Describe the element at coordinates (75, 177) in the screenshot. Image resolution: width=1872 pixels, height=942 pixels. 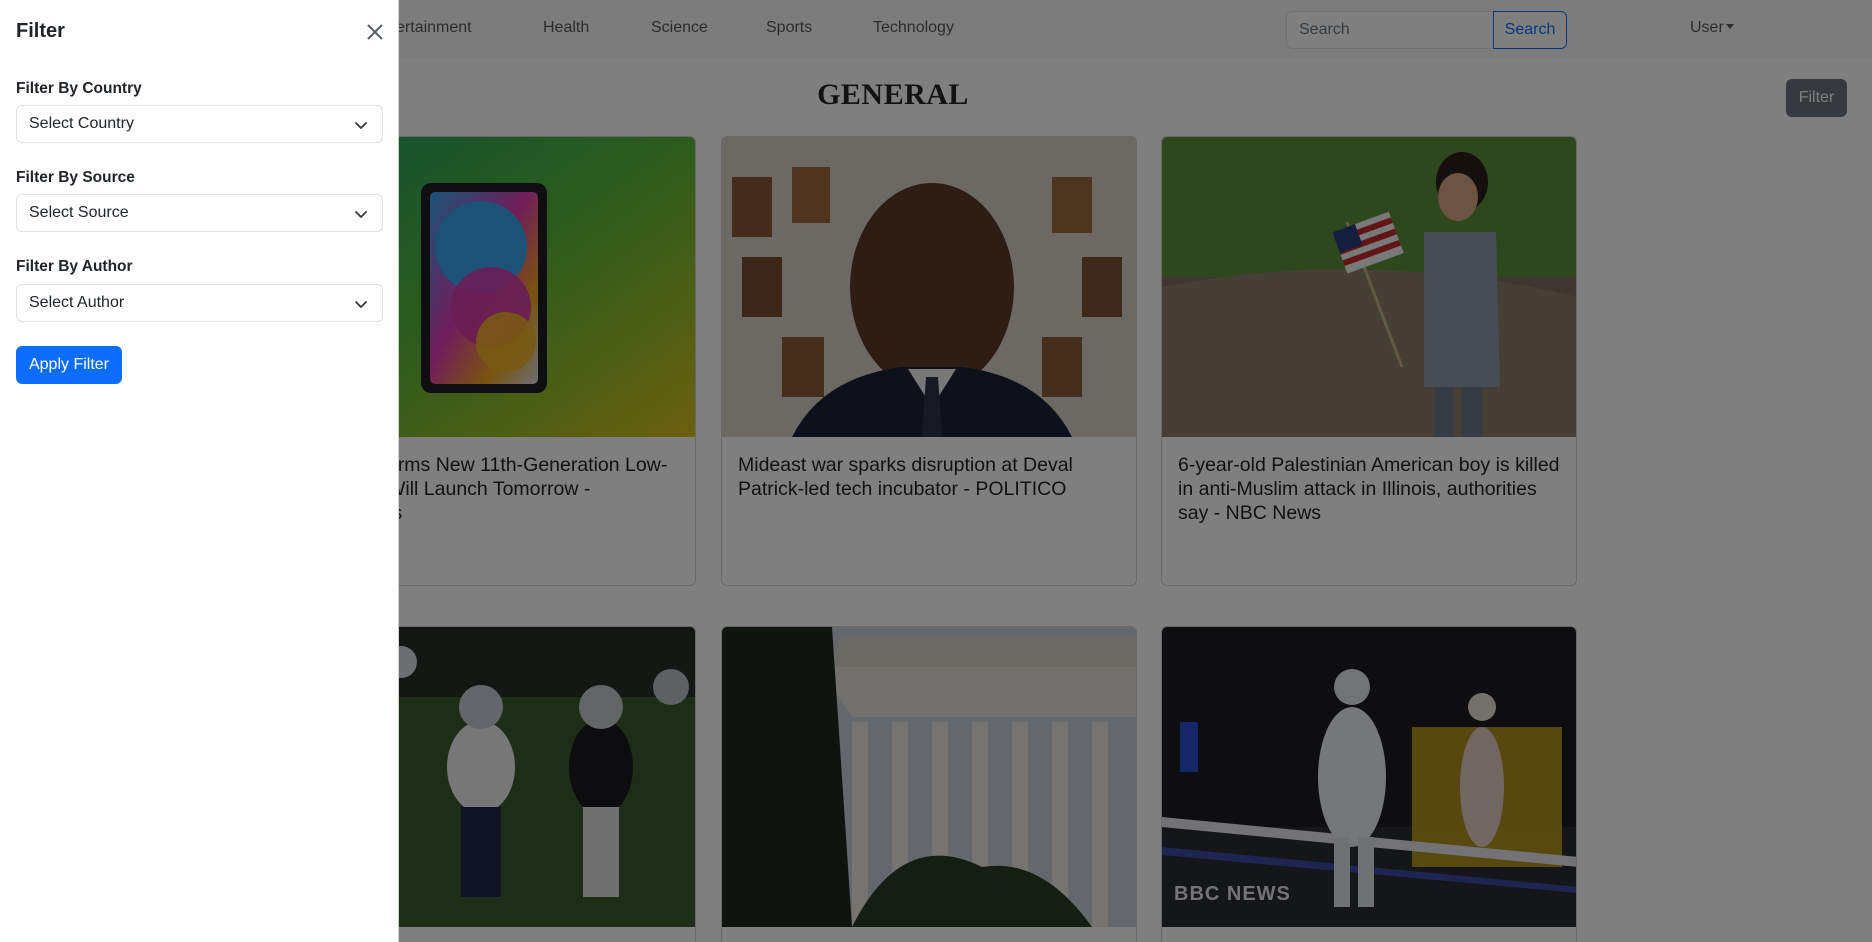
I see `source-filter-label: Filter By Source` at that location.